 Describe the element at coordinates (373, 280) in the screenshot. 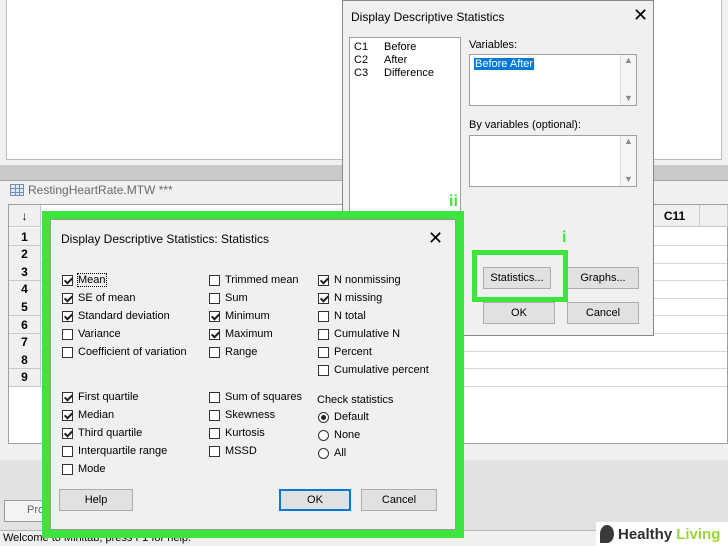

I see `checkbox-n-nonmissing: N nonmissing` at that location.